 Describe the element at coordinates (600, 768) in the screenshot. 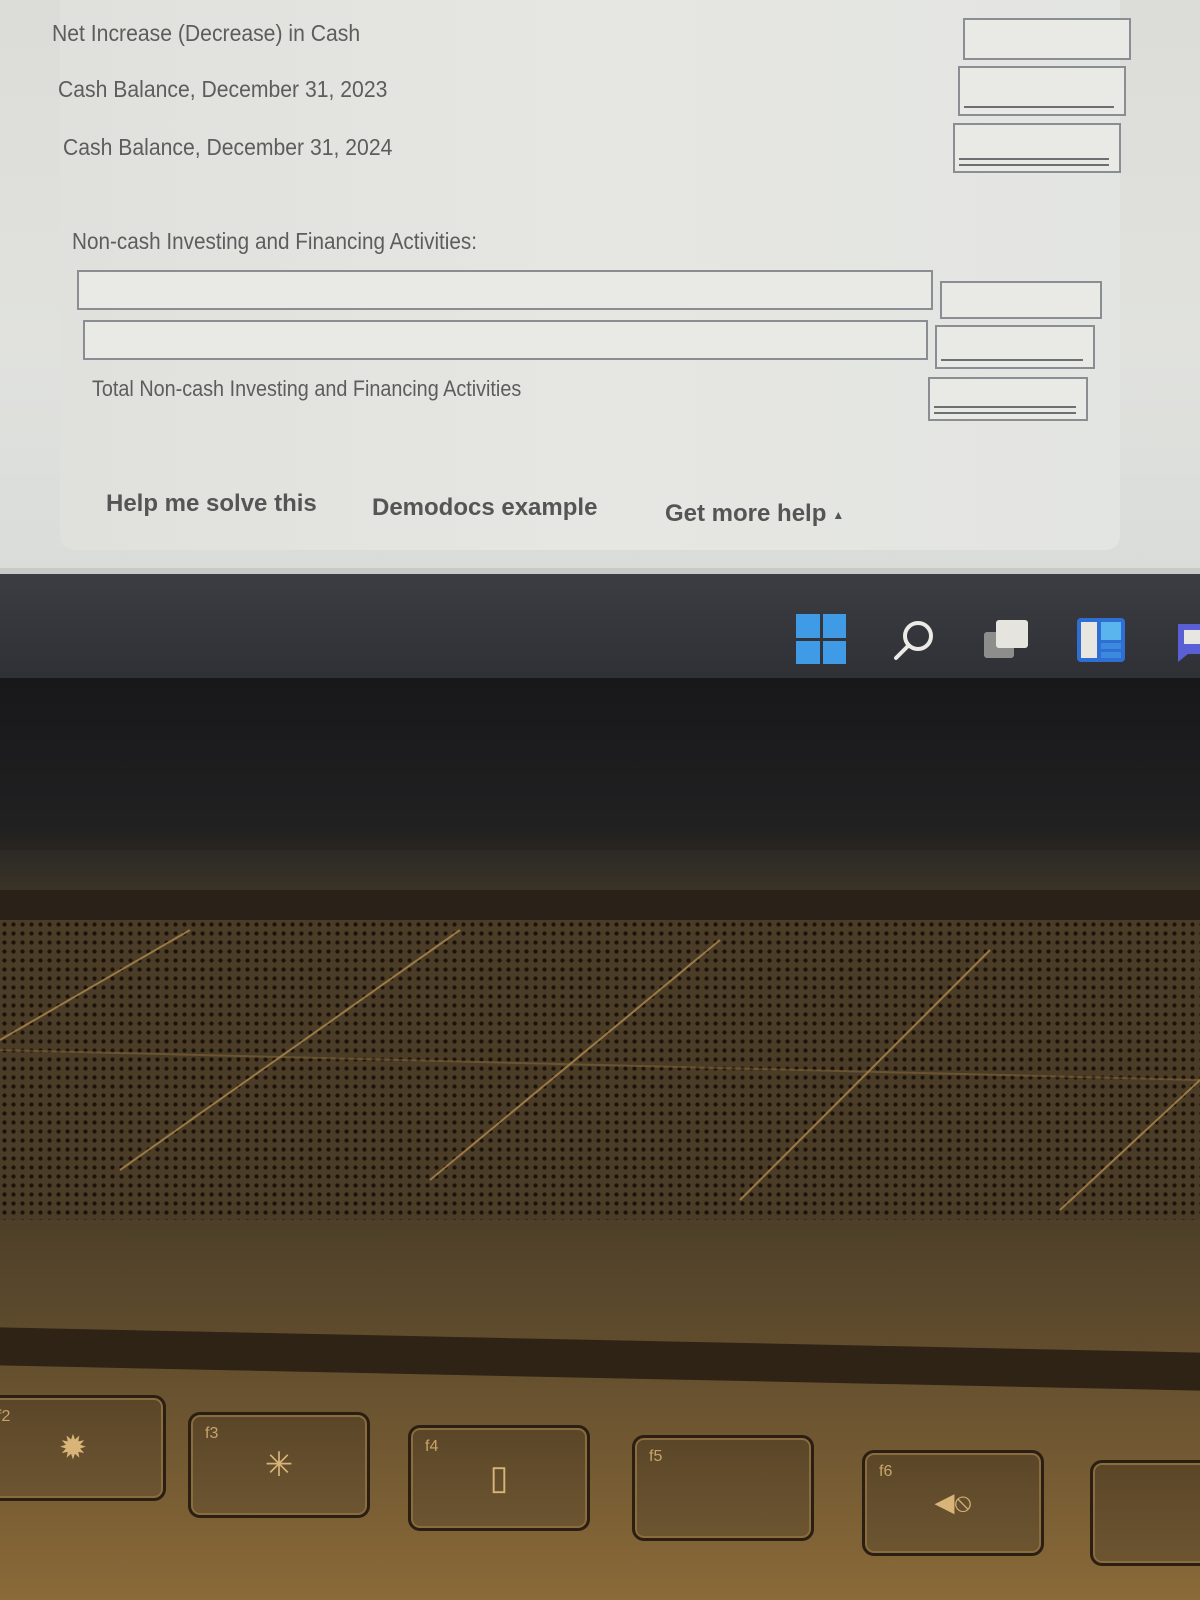

I see `laptop-bezel` at that location.